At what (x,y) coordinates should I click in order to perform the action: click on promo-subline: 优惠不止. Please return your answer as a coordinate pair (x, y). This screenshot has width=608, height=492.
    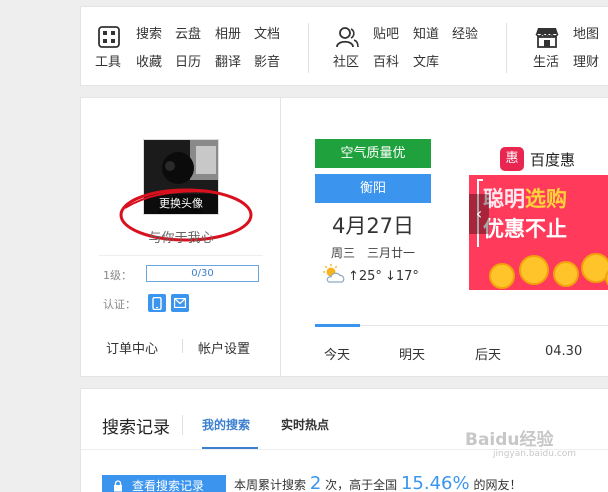
    Looking at the image, I should click on (525, 229).